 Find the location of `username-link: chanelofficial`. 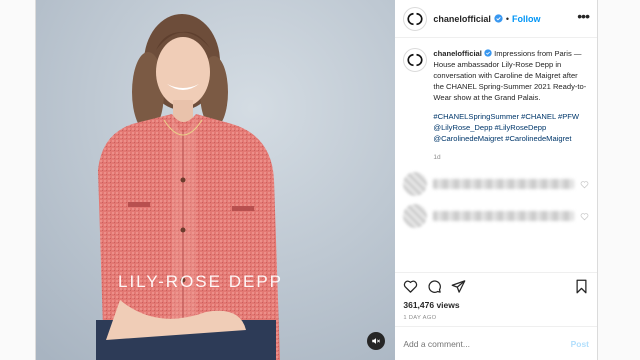

username-link: chanelofficial is located at coordinates (462, 19).